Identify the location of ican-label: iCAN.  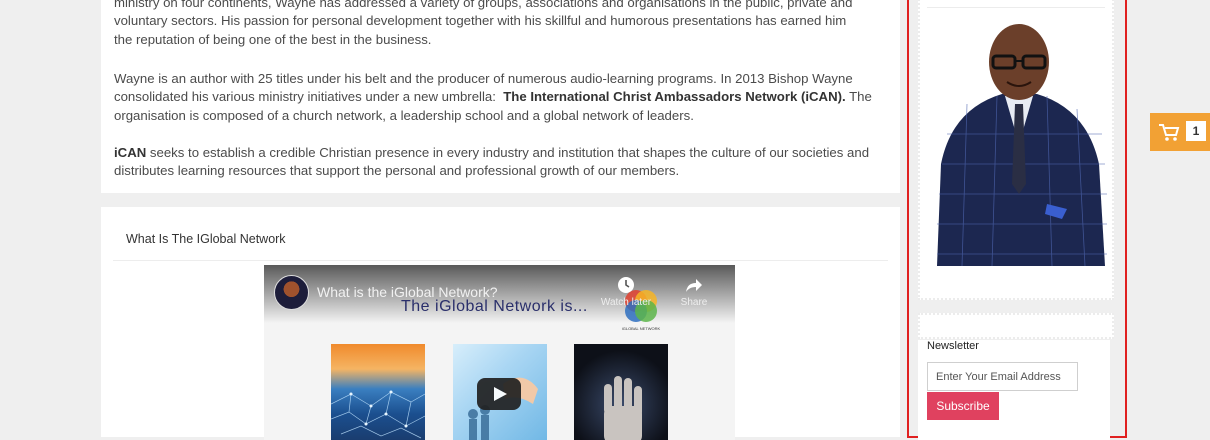
(130, 152).